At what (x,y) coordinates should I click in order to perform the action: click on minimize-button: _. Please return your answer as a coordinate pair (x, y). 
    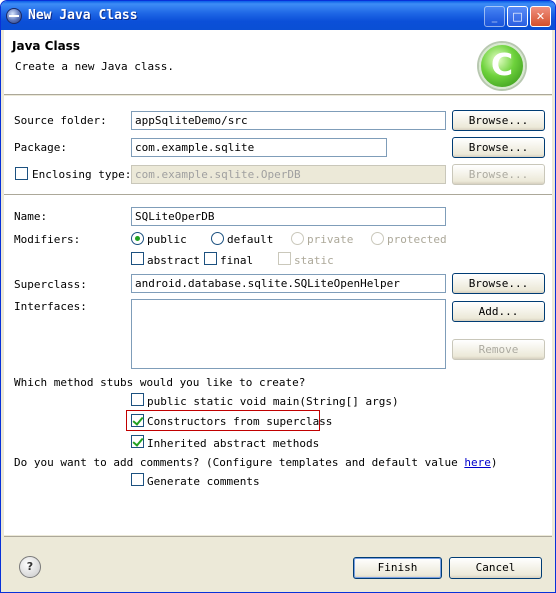
    Looking at the image, I should click on (494, 16).